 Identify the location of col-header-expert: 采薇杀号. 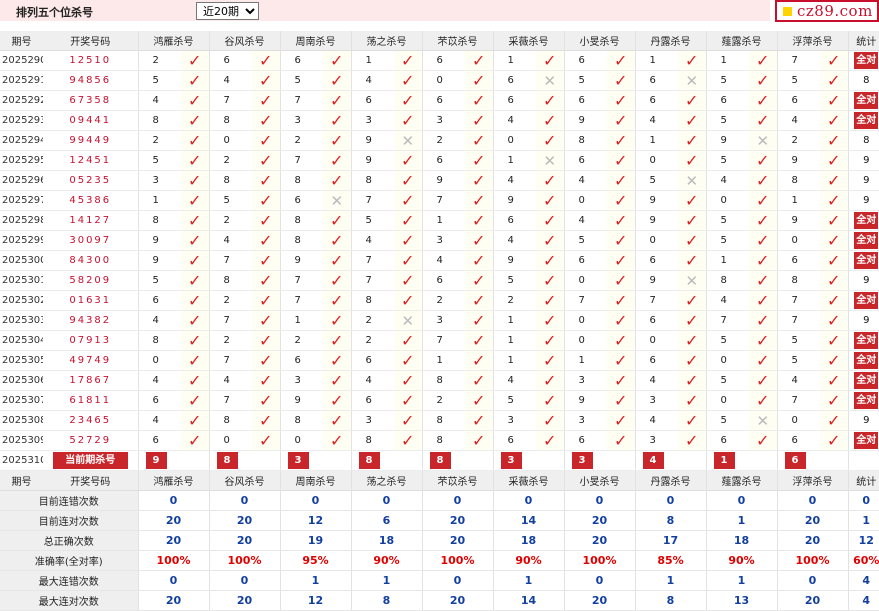
(528, 480).